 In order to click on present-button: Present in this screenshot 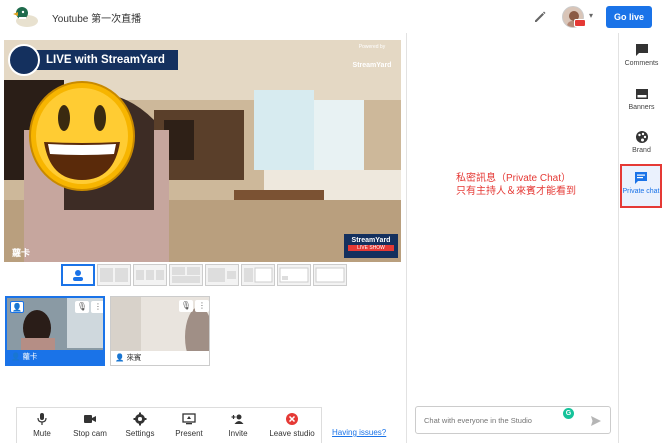, I will do `click(189, 425)`.